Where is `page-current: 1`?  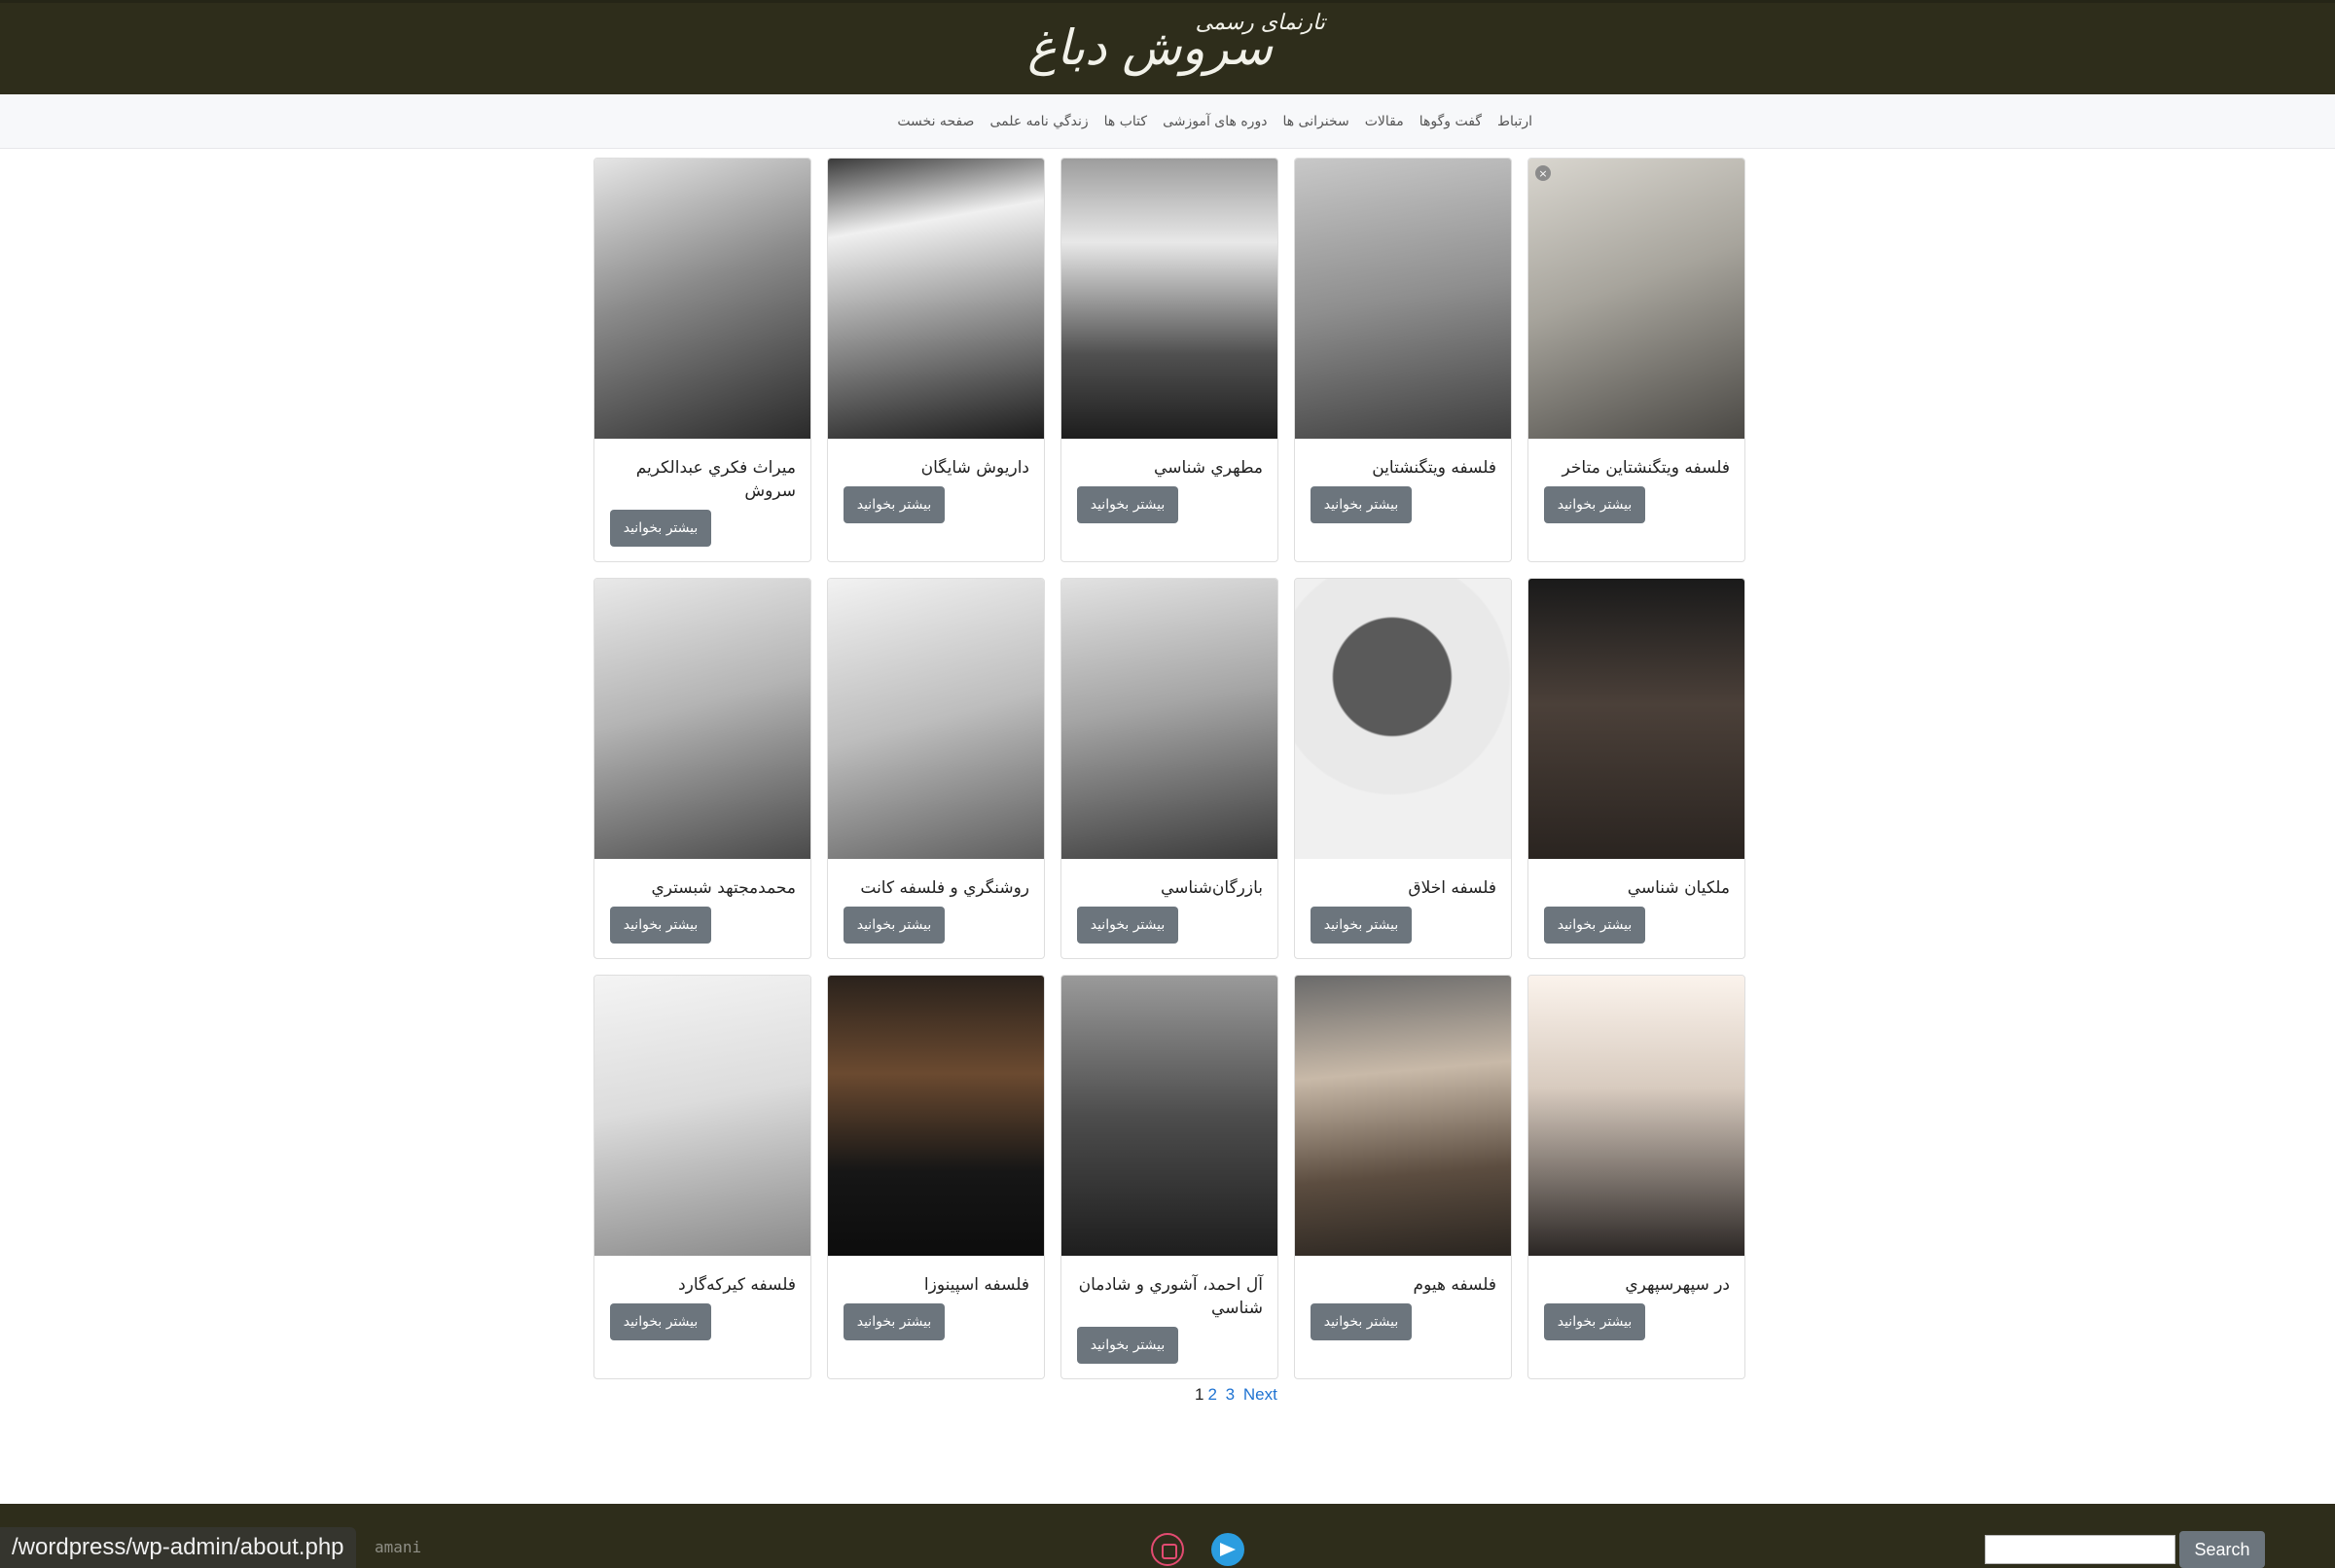
page-current: 1 is located at coordinates (1199, 1394).